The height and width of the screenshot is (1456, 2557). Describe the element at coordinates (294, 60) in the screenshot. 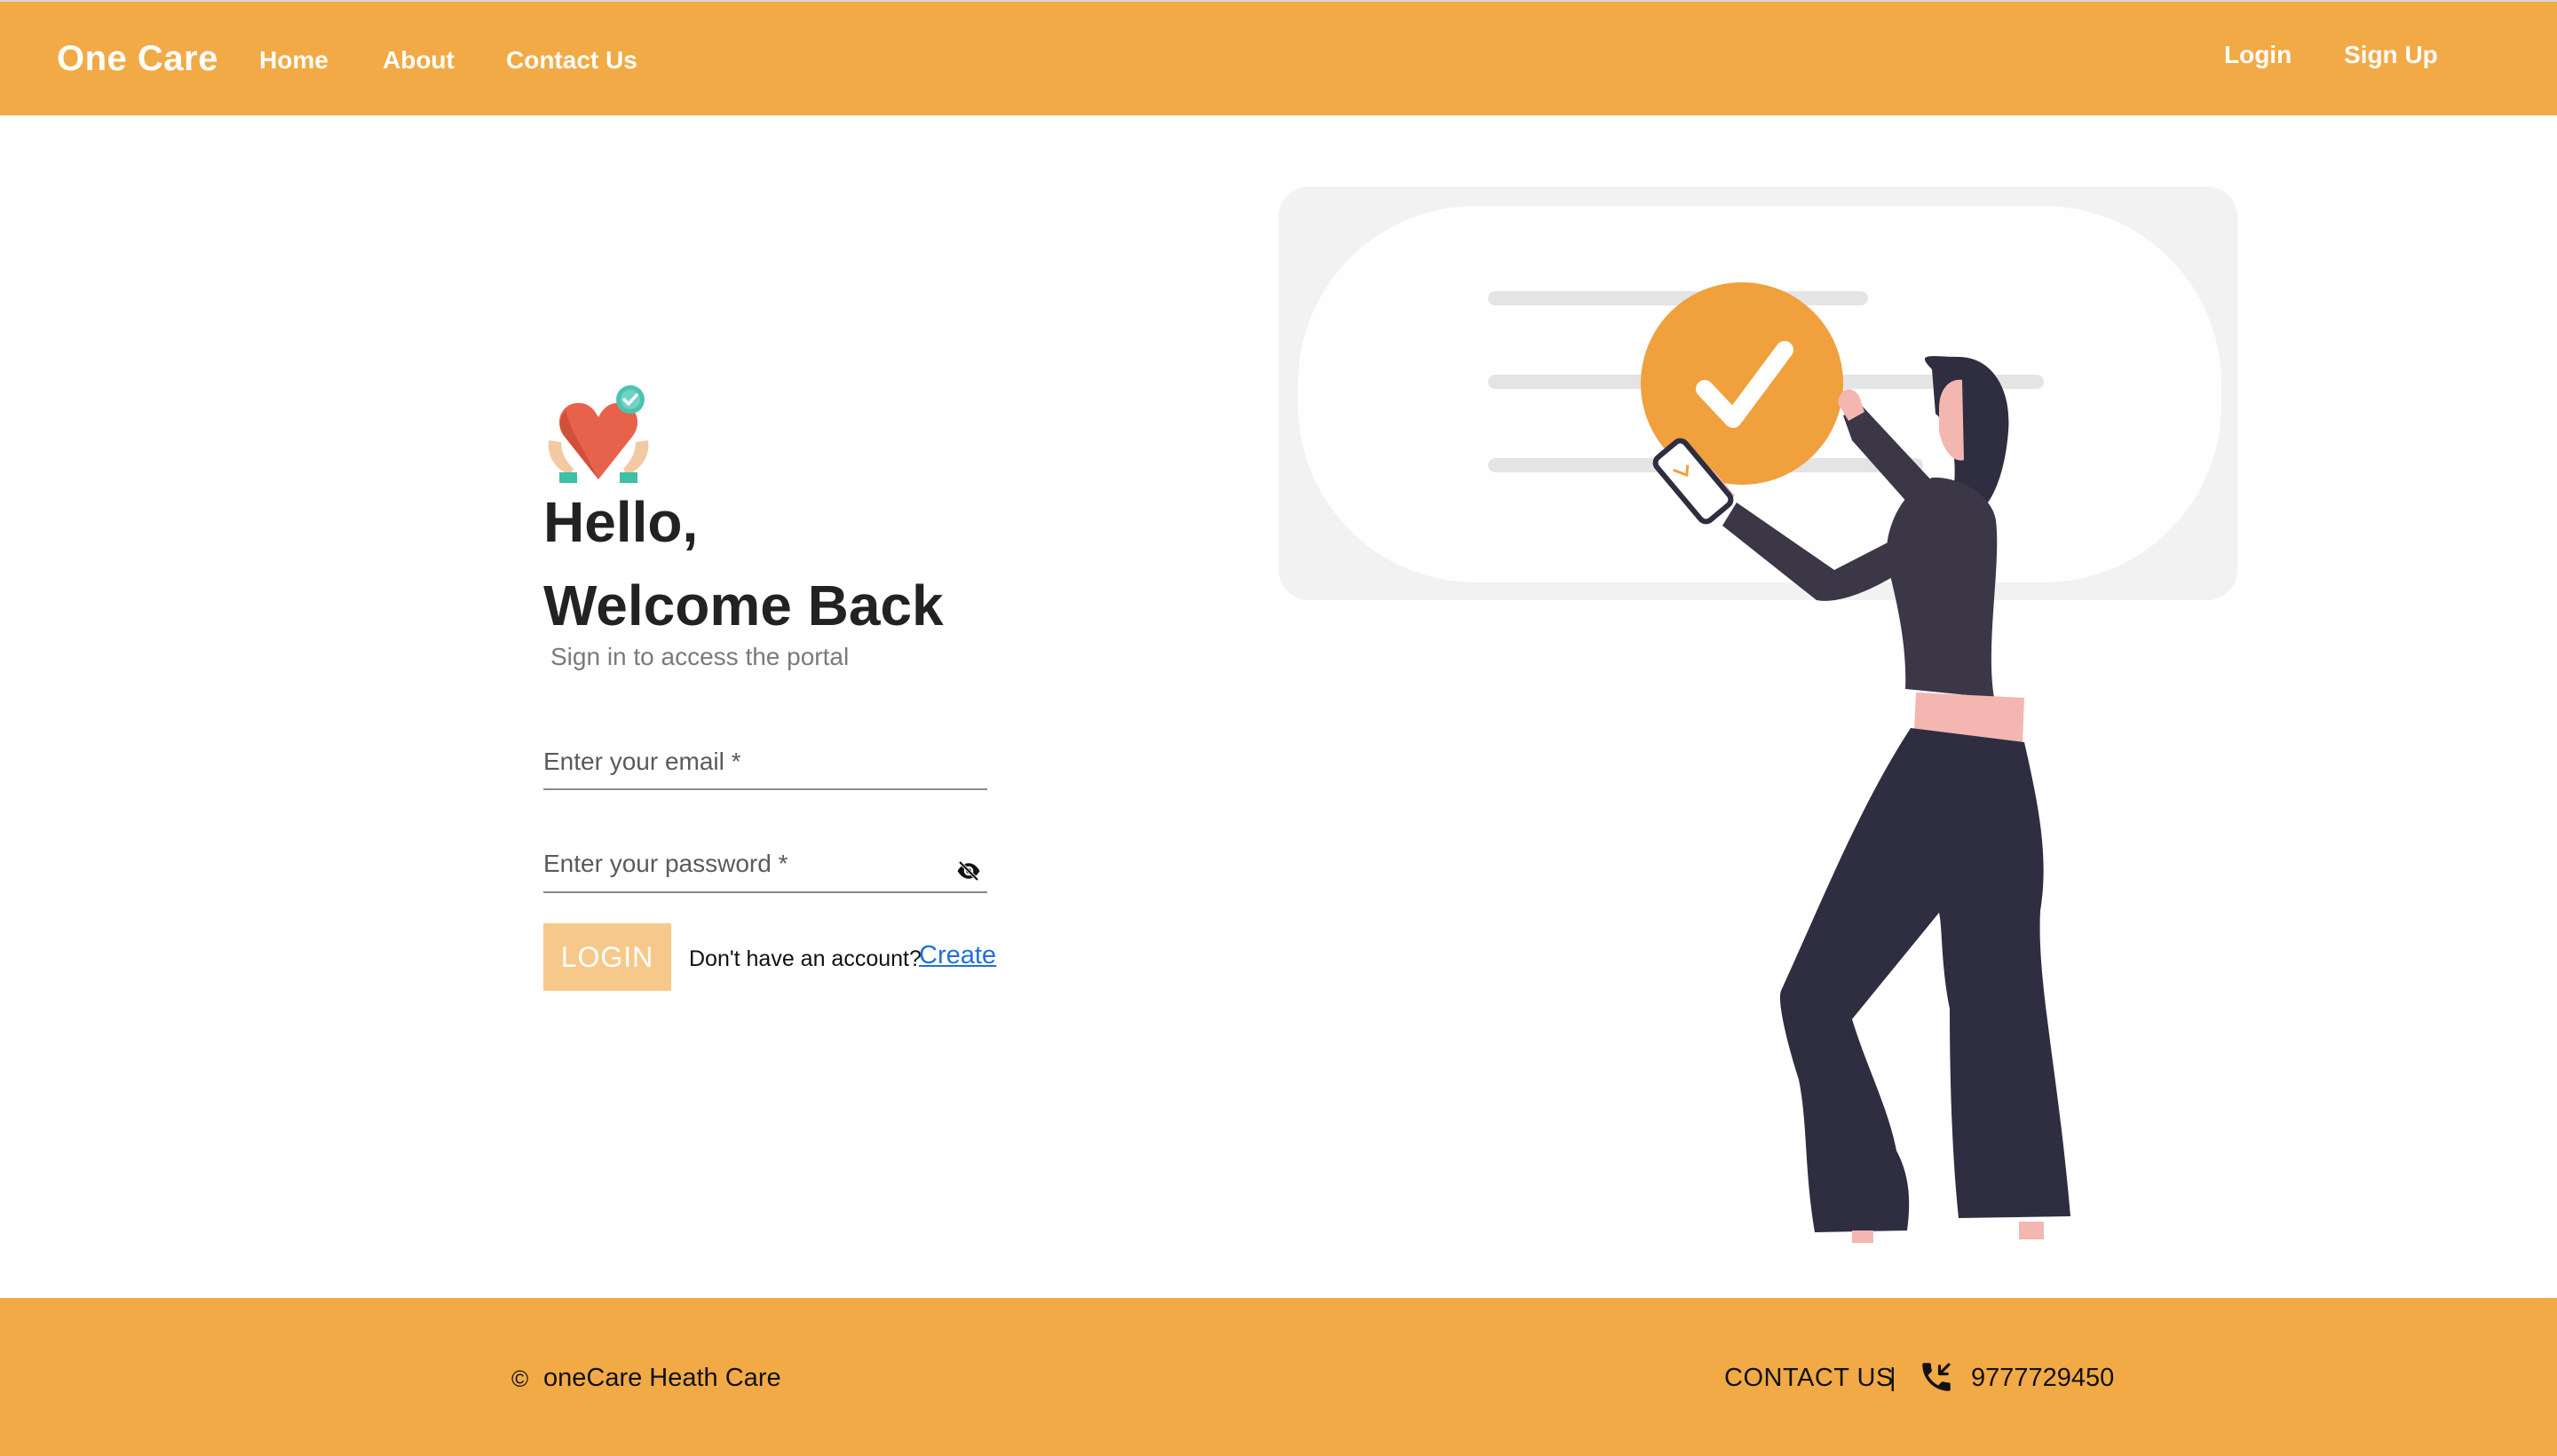

I see `nav-home-link: Home` at that location.